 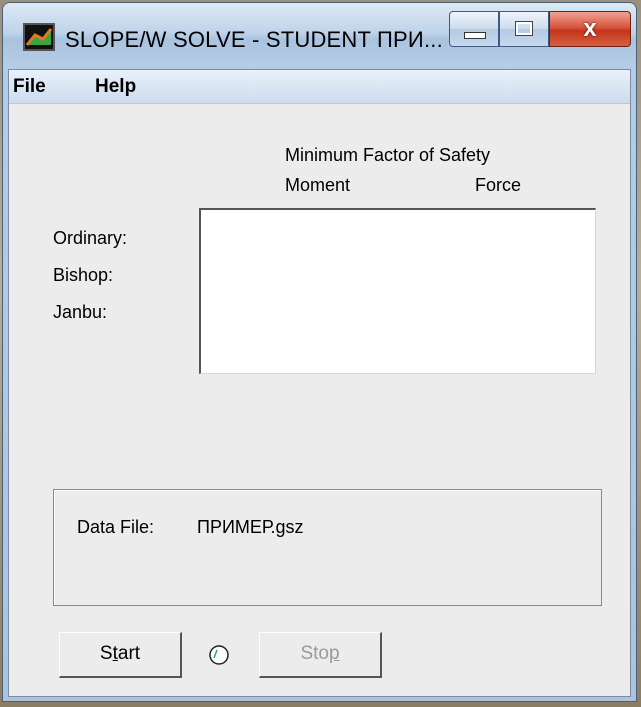 I want to click on ordinary-label: Ordinary:, so click(x=90, y=238).